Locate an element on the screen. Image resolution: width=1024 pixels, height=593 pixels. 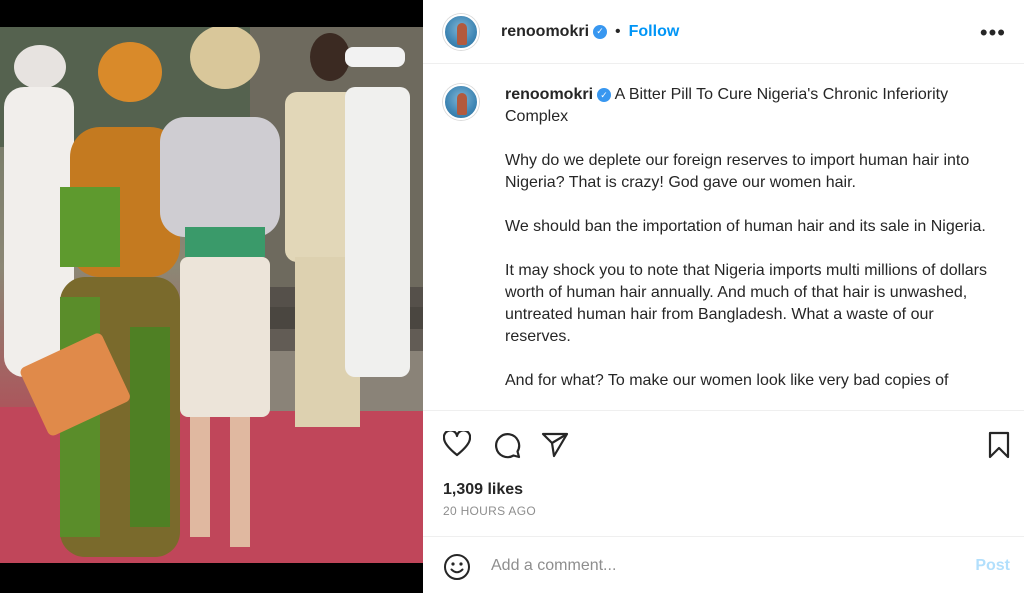
bookmark-icon is located at coordinates (999, 445).